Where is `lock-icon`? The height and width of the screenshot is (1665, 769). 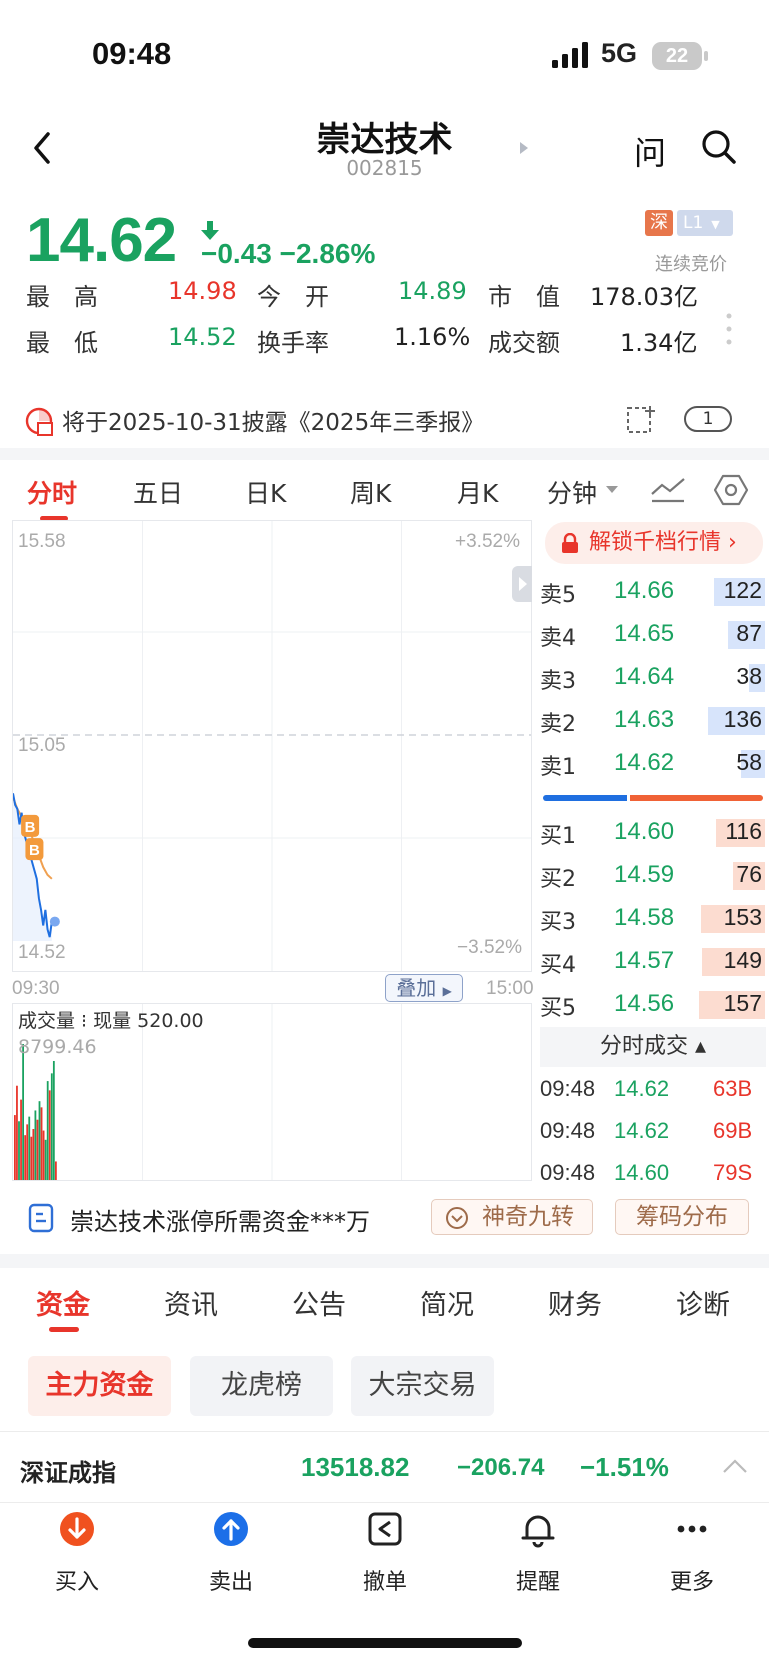 lock-icon is located at coordinates (570, 543).